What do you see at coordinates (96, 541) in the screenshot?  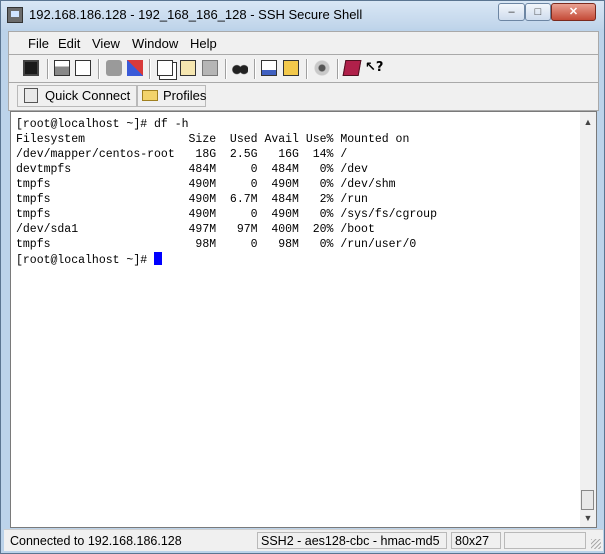 I see `connection-status: Connected to 192.168.186.128` at bounding box center [96, 541].